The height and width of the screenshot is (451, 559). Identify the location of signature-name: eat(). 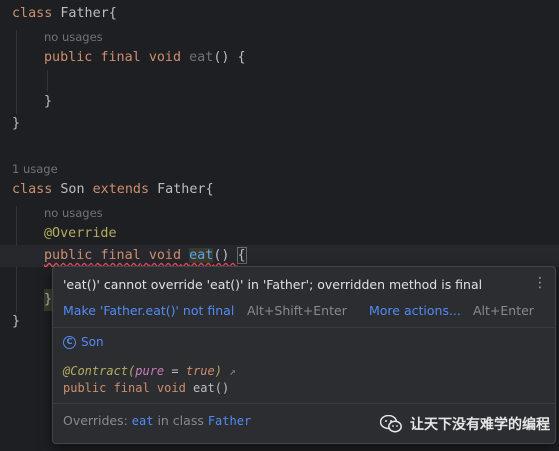
(207, 388).